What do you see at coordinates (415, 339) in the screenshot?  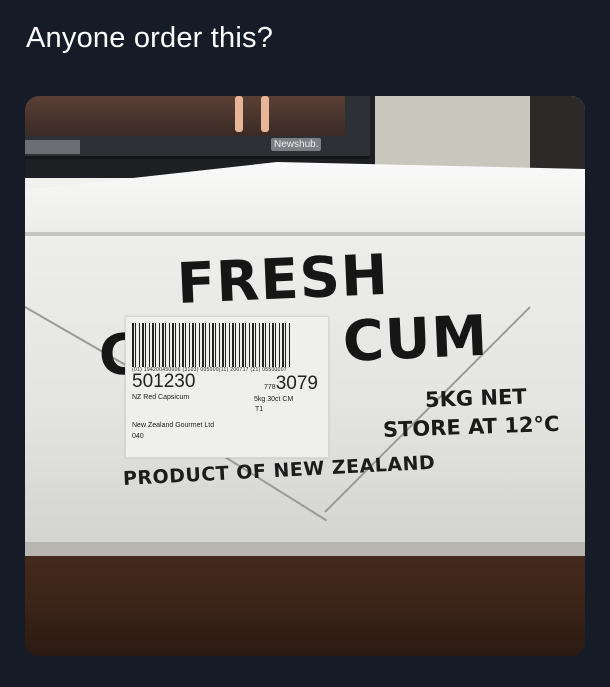 I see `box-text-cum: CUM` at bounding box center [415, 339].